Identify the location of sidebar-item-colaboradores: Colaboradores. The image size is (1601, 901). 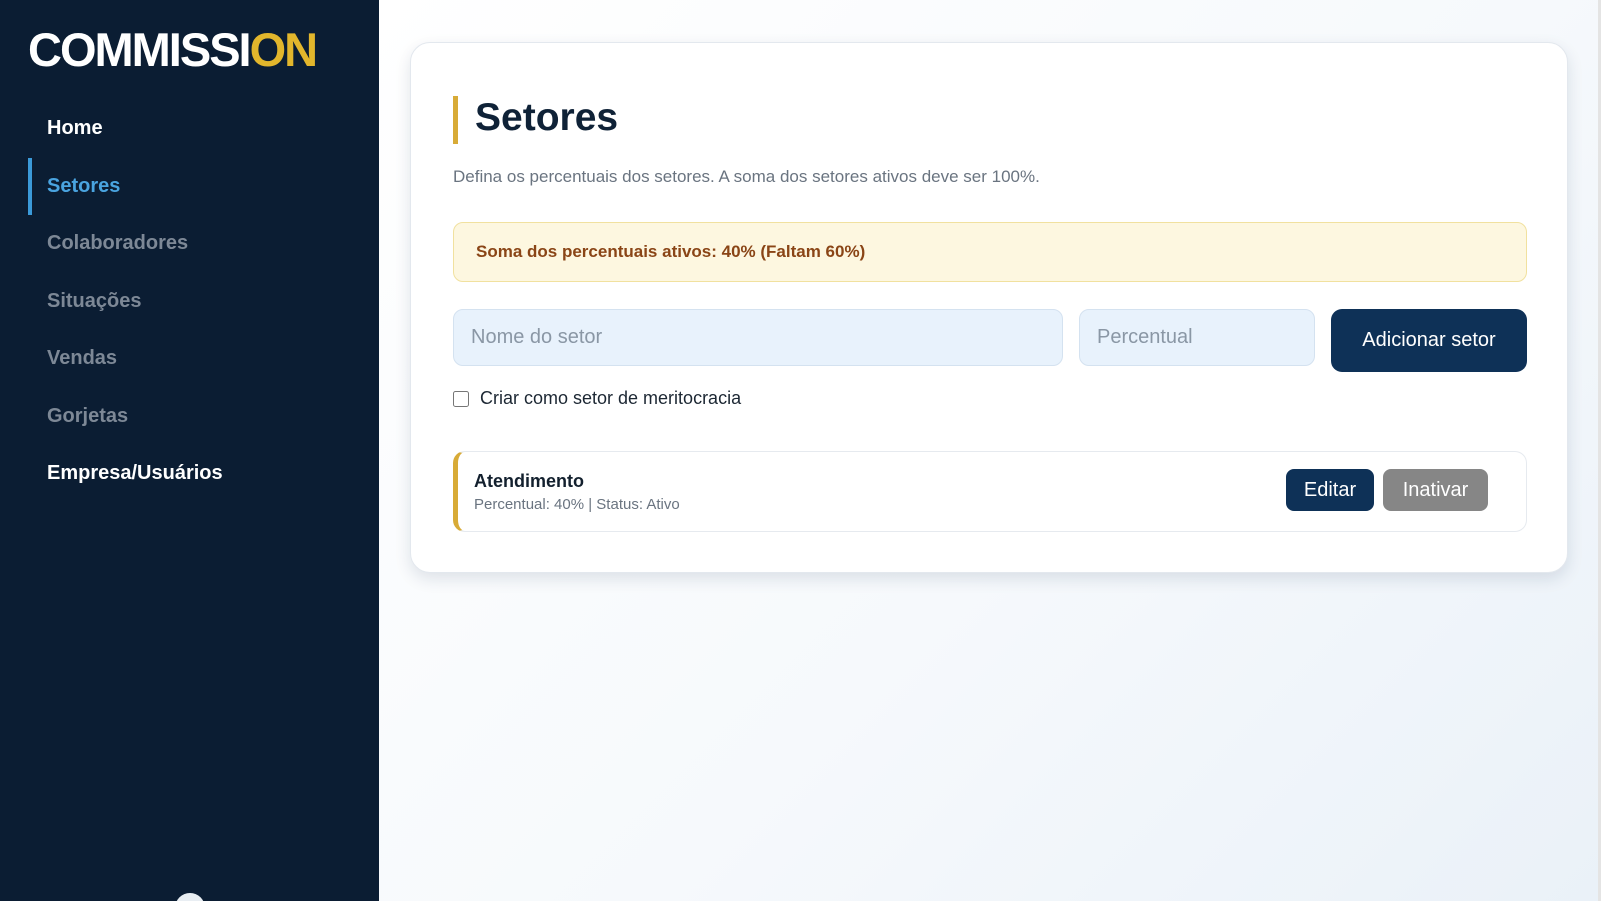
(189, 244).